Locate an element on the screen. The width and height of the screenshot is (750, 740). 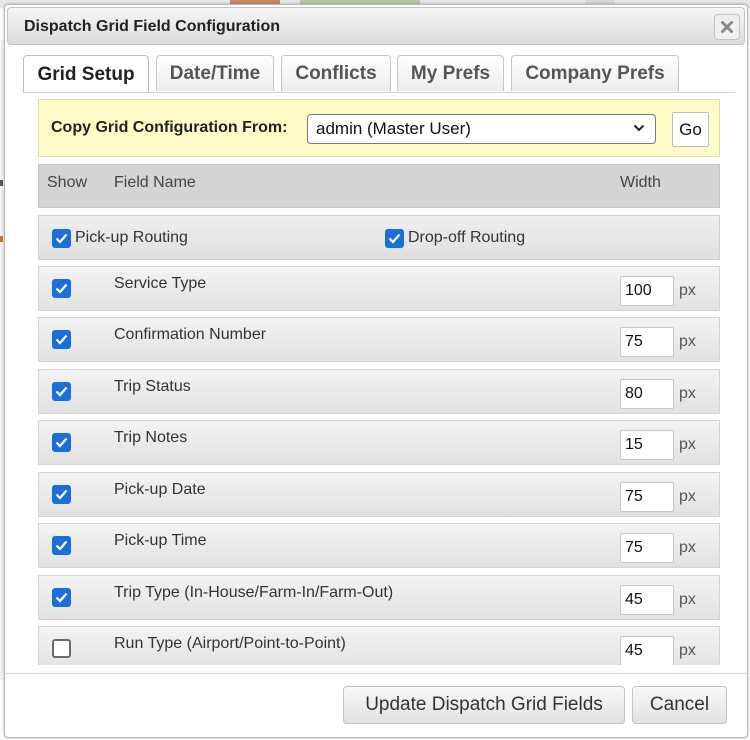
field-name: Service Type is located at coordinates (160, 283).